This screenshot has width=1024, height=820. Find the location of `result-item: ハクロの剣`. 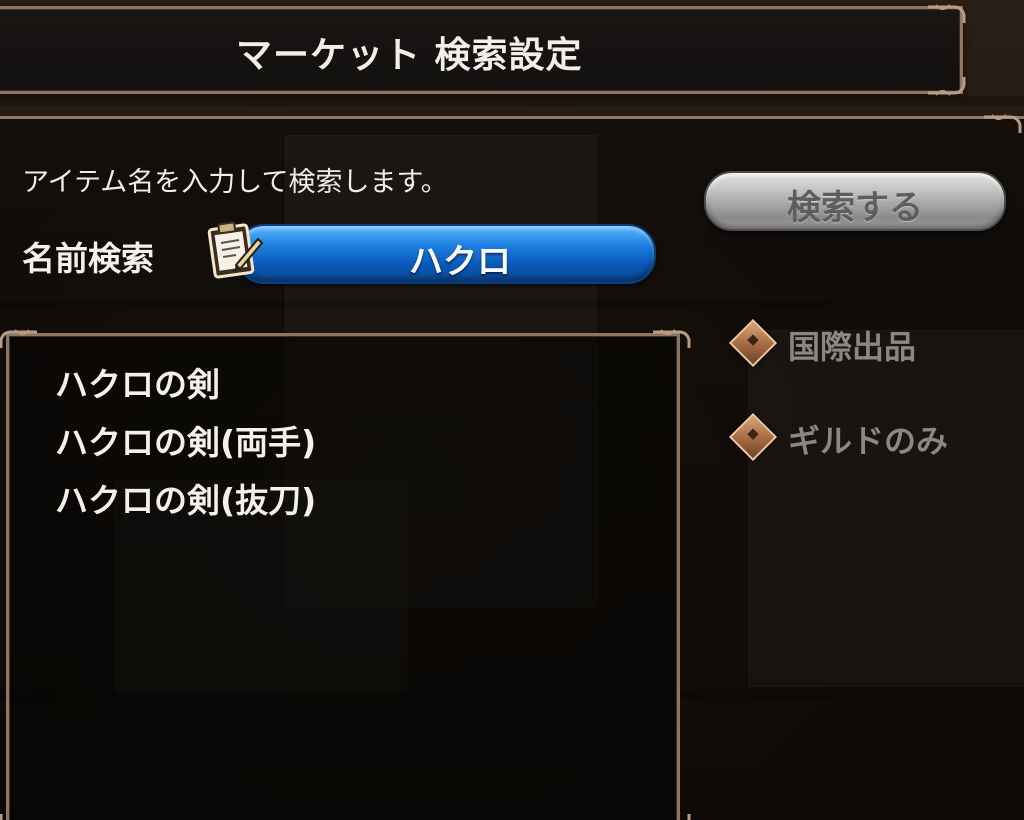

result-item: ハクロの剣 is located at coordinates (137, 382).